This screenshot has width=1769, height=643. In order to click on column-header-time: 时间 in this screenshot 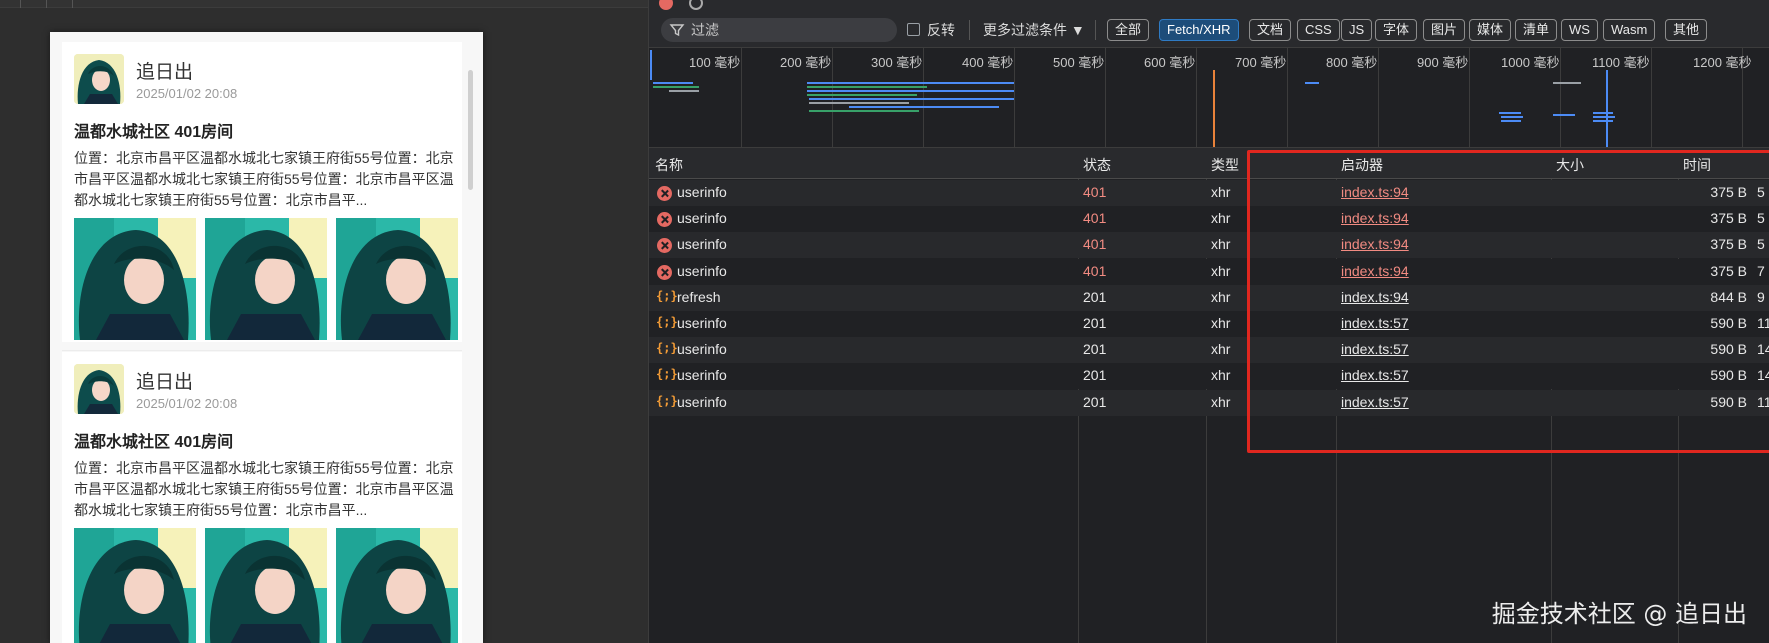, I will do `click(1697, 165)`.